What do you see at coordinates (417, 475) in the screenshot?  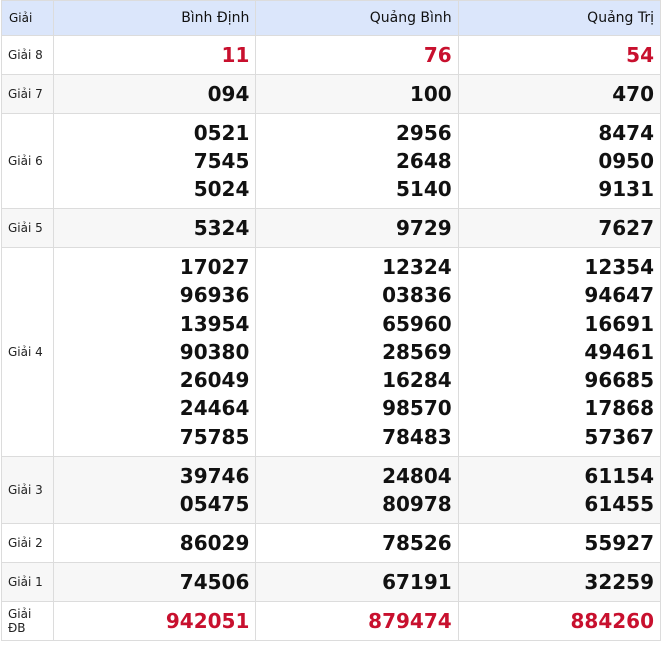 I see `prize-number: 24804` at bounding box center [417, 475].